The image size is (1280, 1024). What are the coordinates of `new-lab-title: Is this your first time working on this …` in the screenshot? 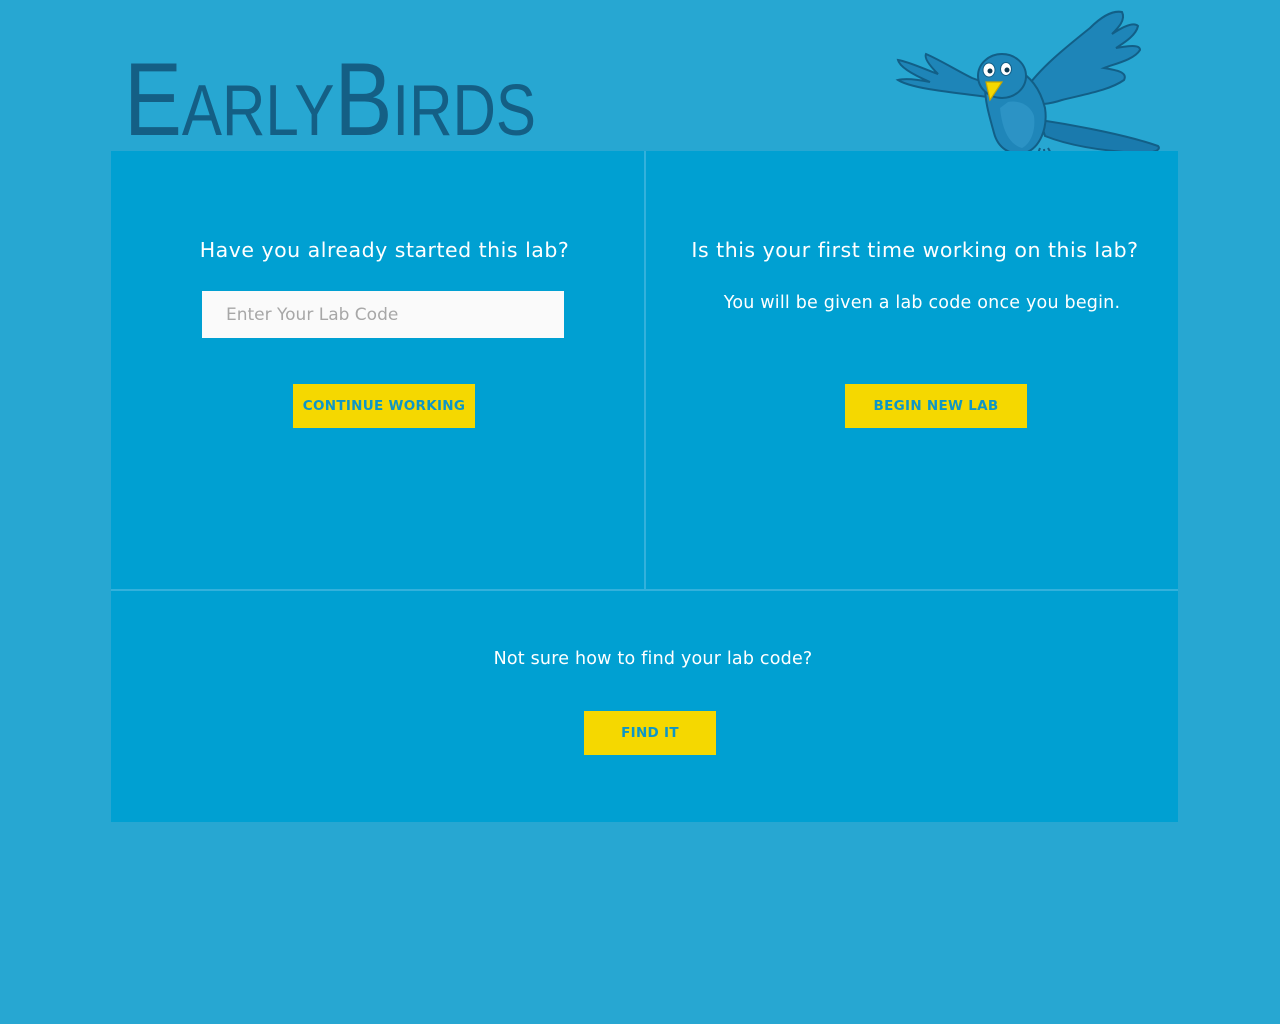 It's located at (915, 250).